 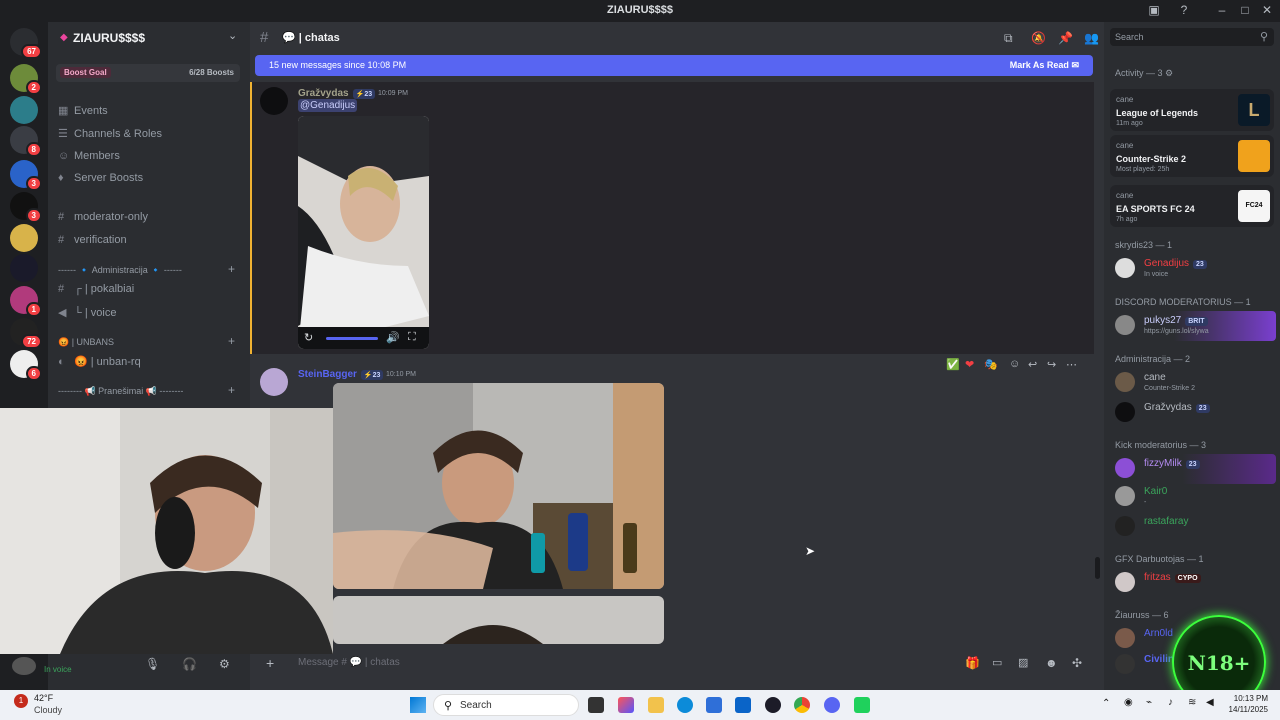 I want to click on reply-icon: ↩, so click(x=1032, y=364).